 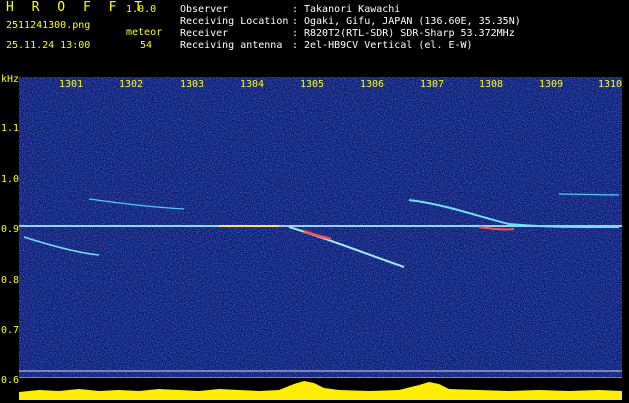 I want to click on y-tick-label: 0.6, so click(x=10, y=380).